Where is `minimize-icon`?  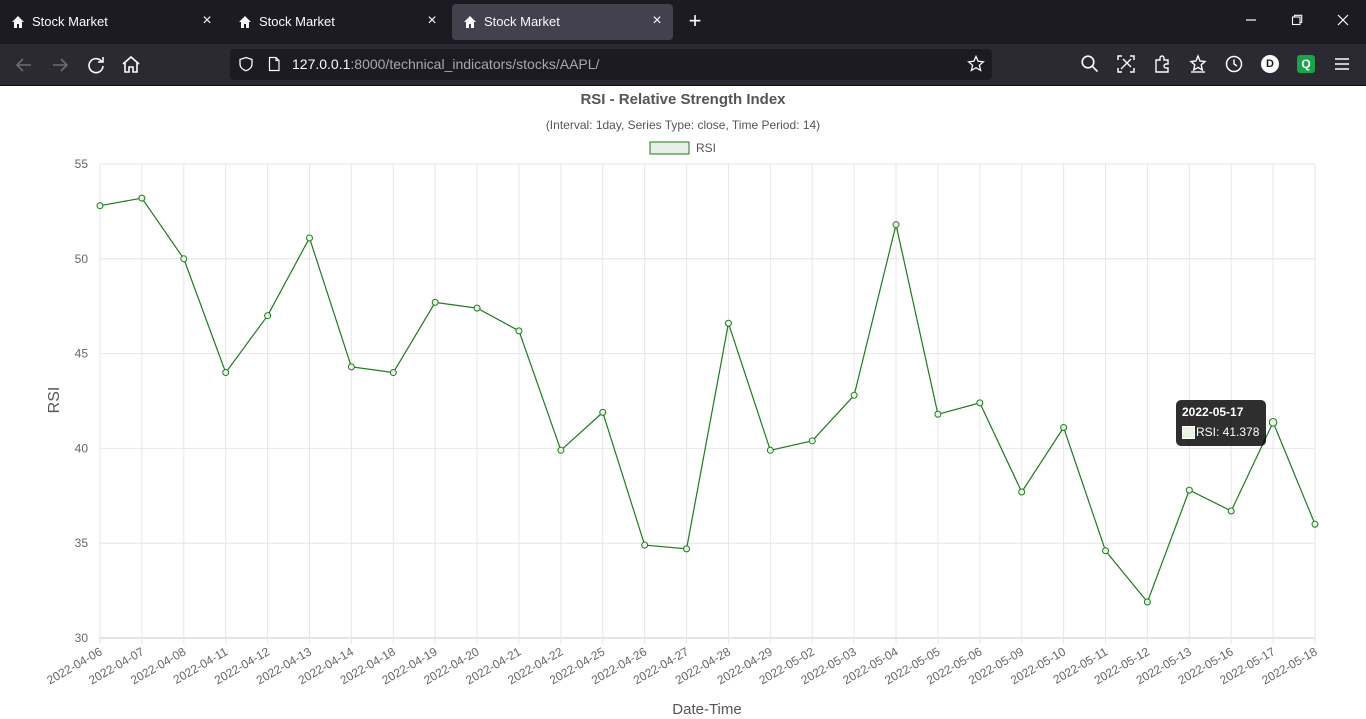 minimize-icon is located at coordinates (1251, 20).